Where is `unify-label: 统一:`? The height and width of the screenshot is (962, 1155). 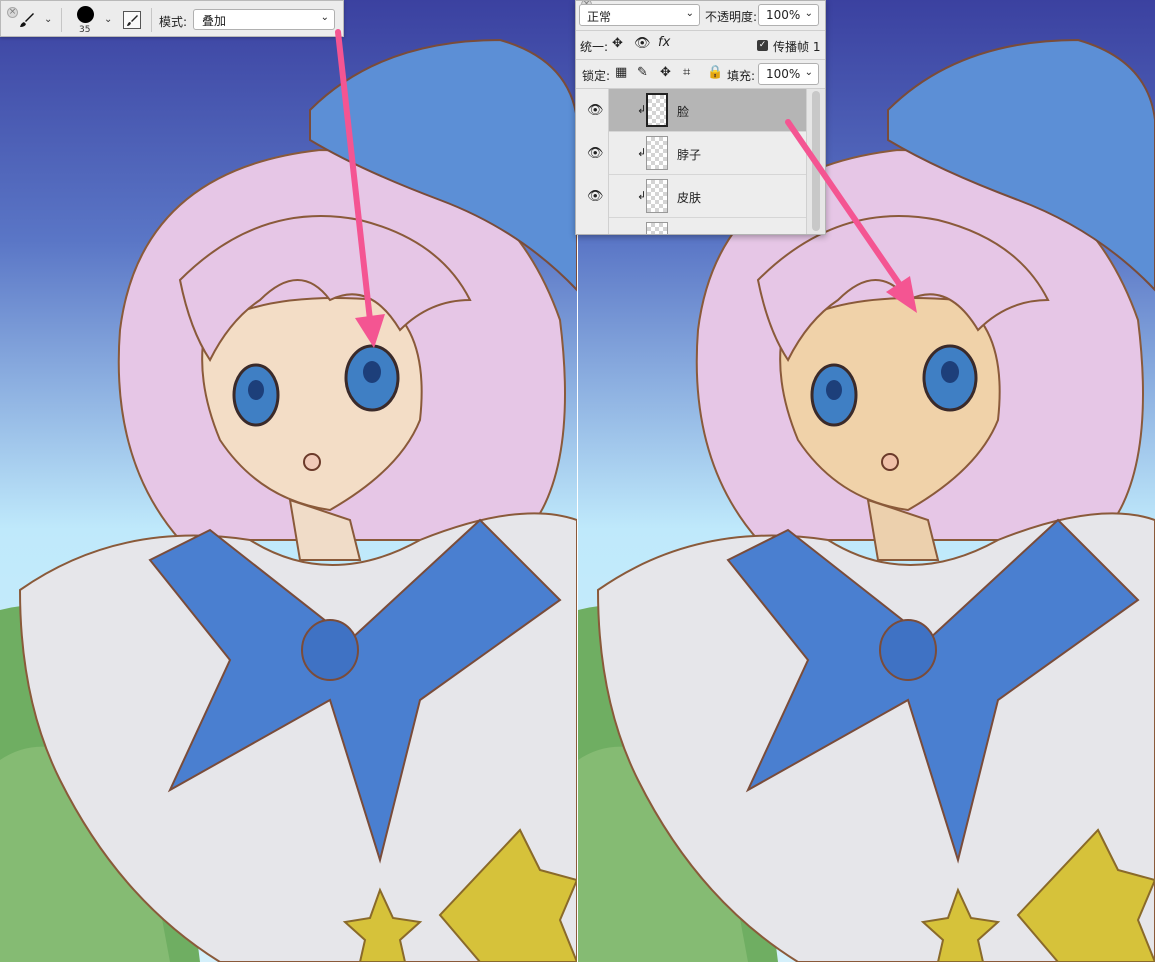
unify-label: 统一: is located at coordinates (594, 47).